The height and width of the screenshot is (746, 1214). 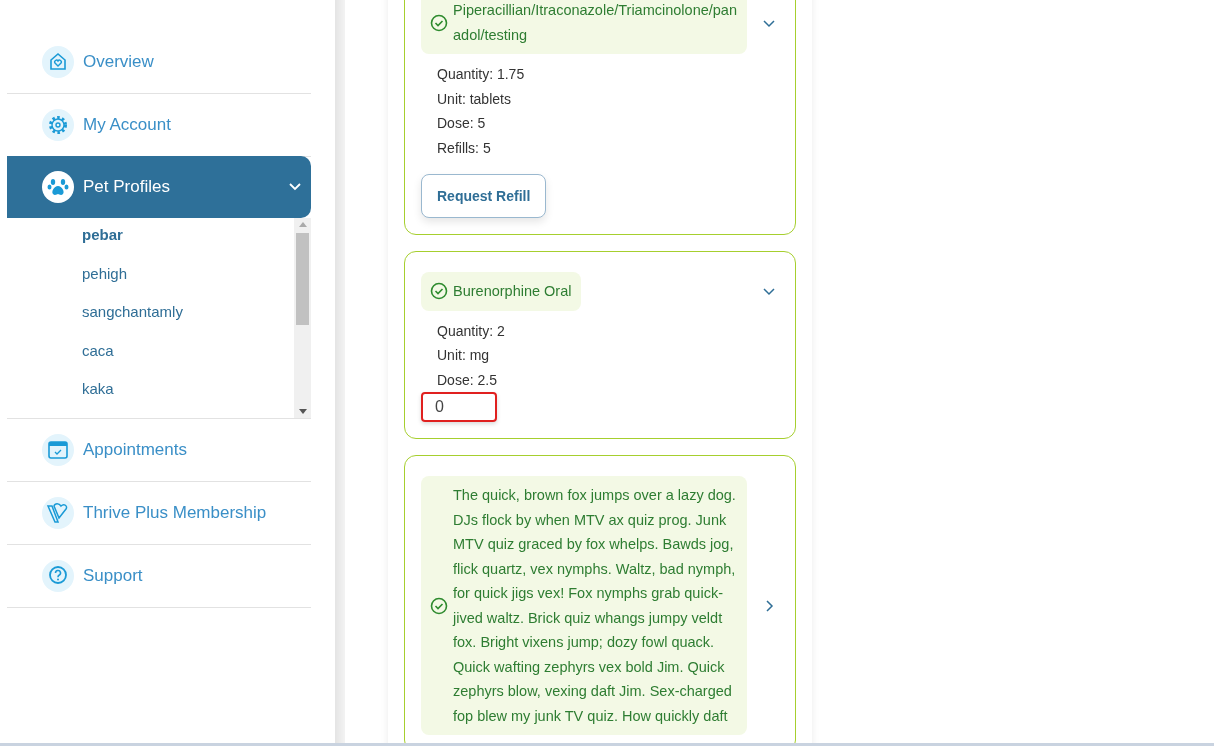 I want to click on detail-text: Unit: tablets, so click(x=474, y=99).